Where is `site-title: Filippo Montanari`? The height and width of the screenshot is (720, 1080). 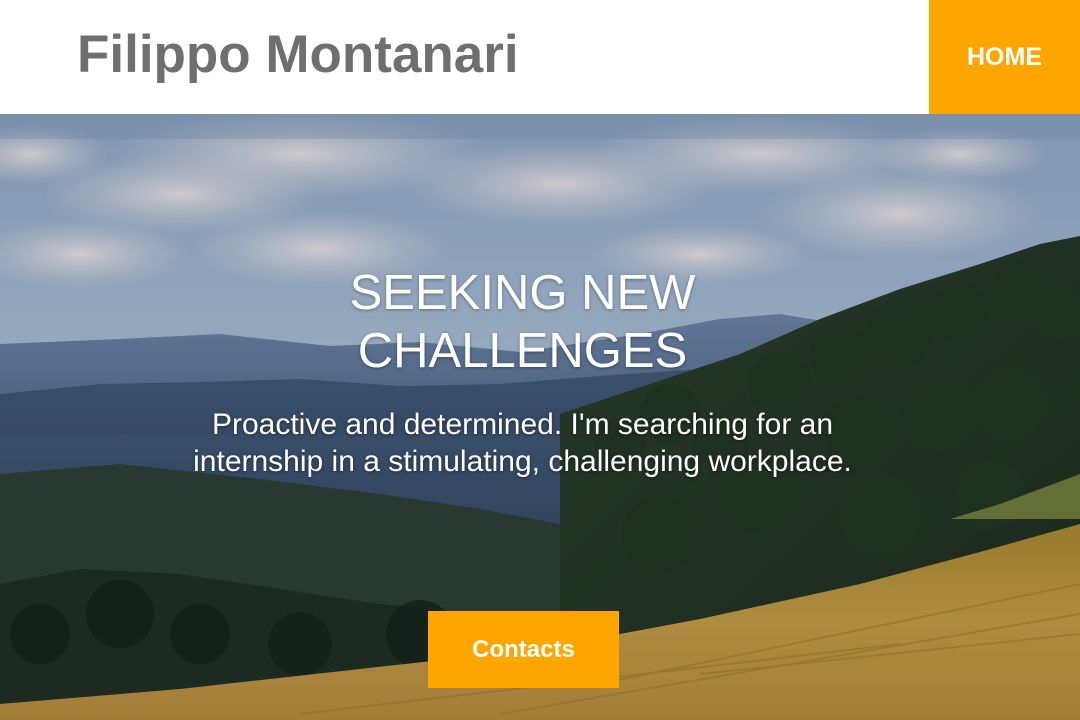 site-title: Filippo Montanari is located at coordinates (298, 54).